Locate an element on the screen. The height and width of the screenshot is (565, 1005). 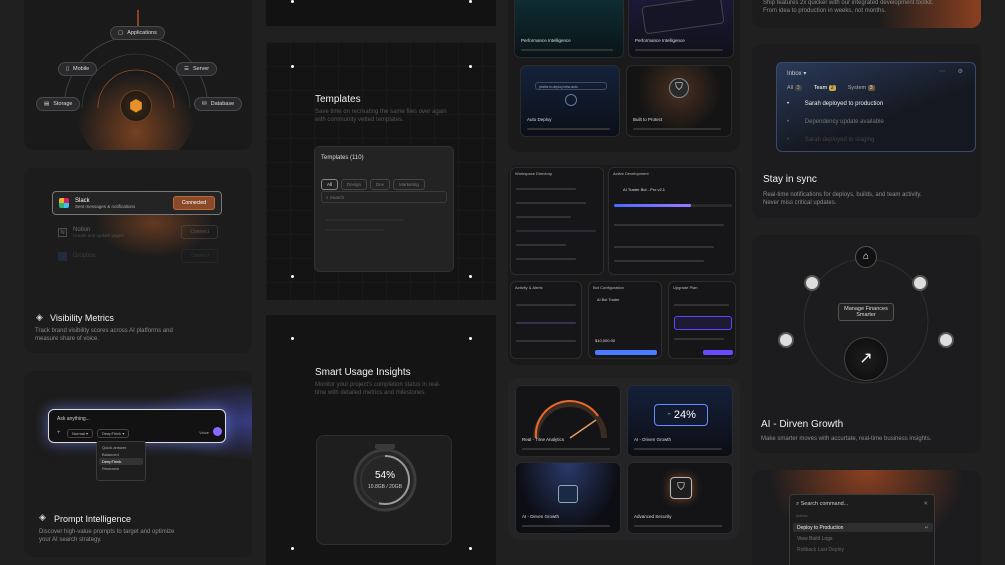
growth-percent: 24% is located at coordinates (684, 415).